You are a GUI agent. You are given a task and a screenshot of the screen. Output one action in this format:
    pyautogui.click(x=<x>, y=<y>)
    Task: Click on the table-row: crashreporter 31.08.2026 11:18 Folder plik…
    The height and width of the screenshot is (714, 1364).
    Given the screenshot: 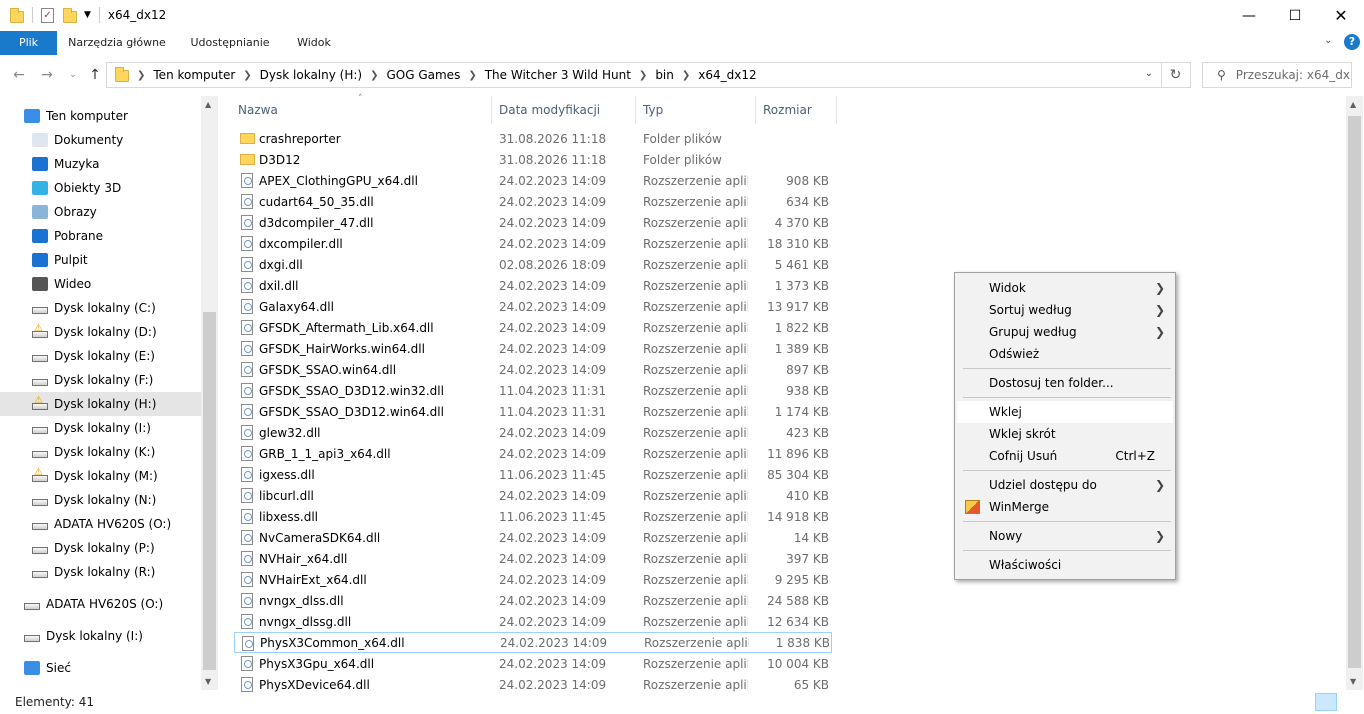 What is the action you would take?
    pyautogui.click(x=533, y=138)
    